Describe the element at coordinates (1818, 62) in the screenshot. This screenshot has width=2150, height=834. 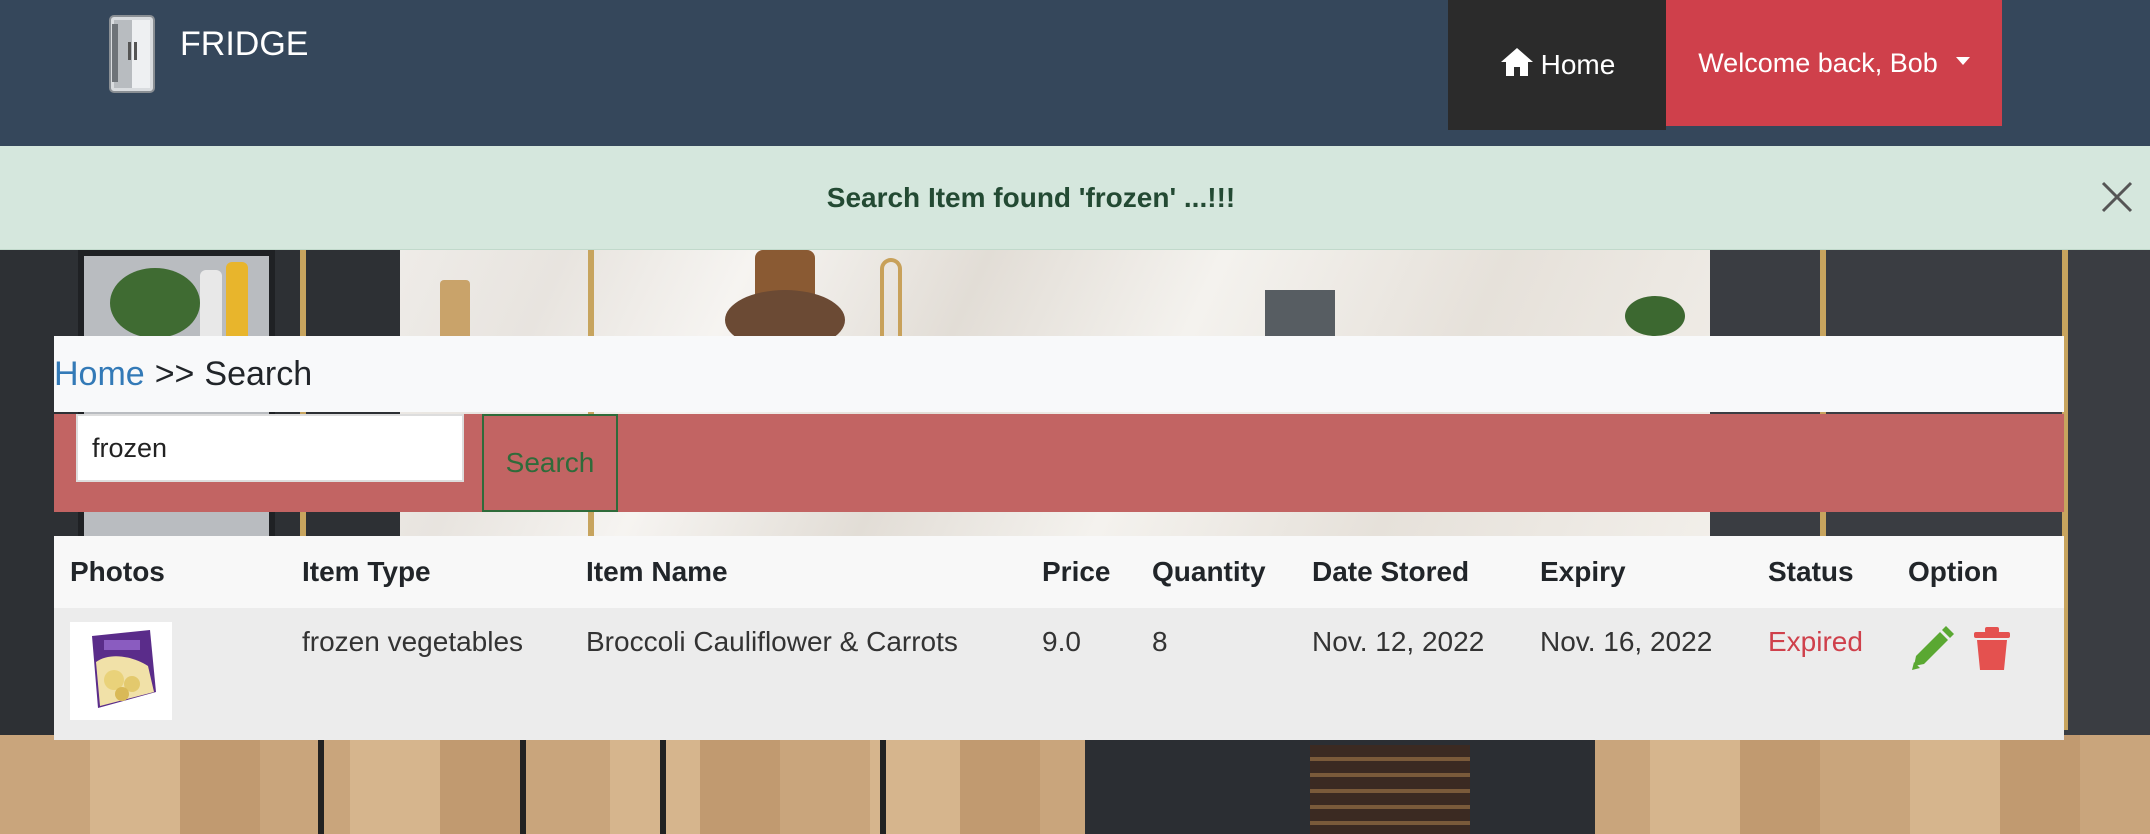
I see `user-greeting: Welcome back, Bob` at that location.